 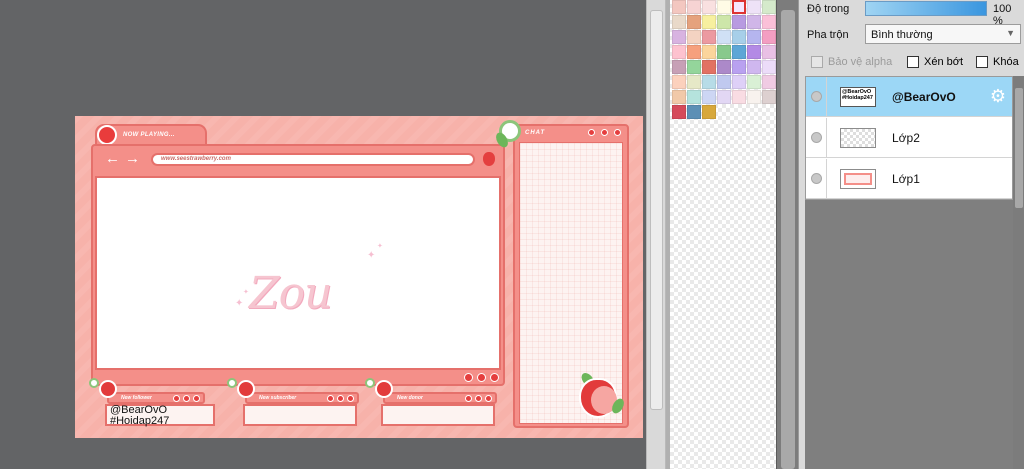 What do you see at coordinates (909, 138) in the screenshot?
I see `layer-item-lop2: Lớp2` at bounding box center [909, 138].